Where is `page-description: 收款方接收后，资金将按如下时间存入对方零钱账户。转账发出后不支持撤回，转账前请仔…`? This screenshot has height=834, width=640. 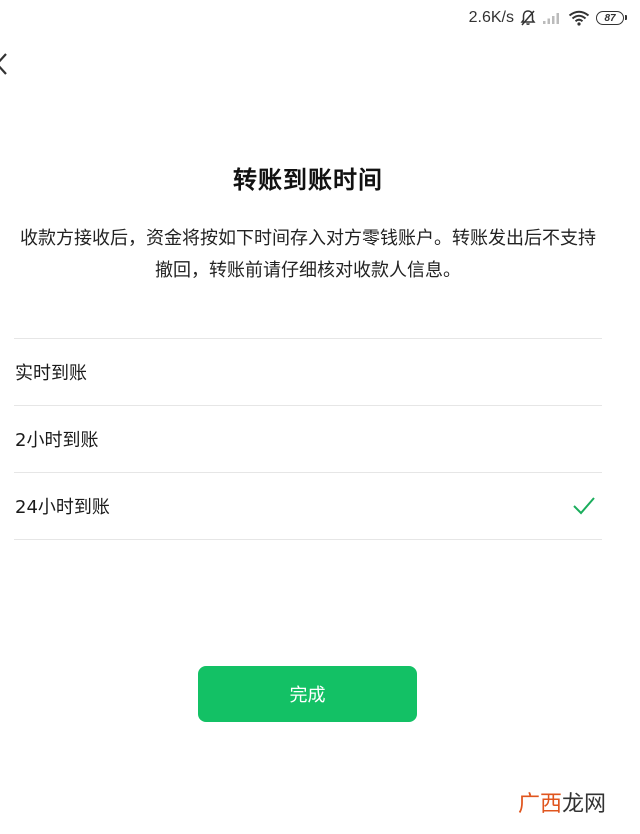
page-description: 收款方接收后，资金将按如下时间存入对方零钱账户。转账发出后不支持撤回，转账前请仔… is located at coordinates (308, 254).